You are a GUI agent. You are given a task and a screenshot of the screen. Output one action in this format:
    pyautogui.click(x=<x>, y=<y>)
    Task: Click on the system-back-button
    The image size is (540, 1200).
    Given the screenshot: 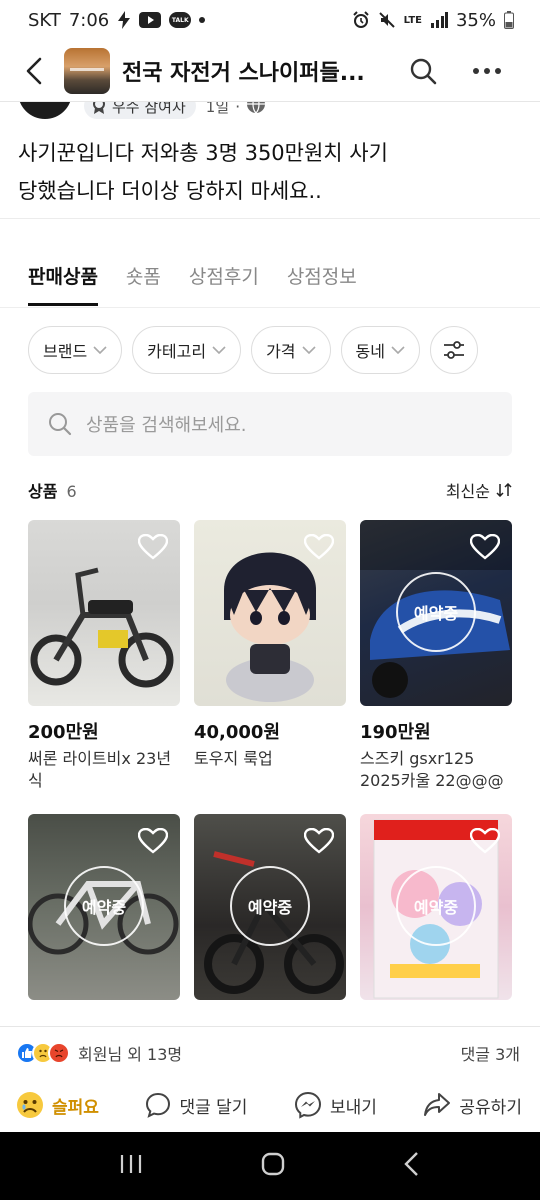 What is the action you would take?
    pyautogui.click(x=412, y=1166)
    